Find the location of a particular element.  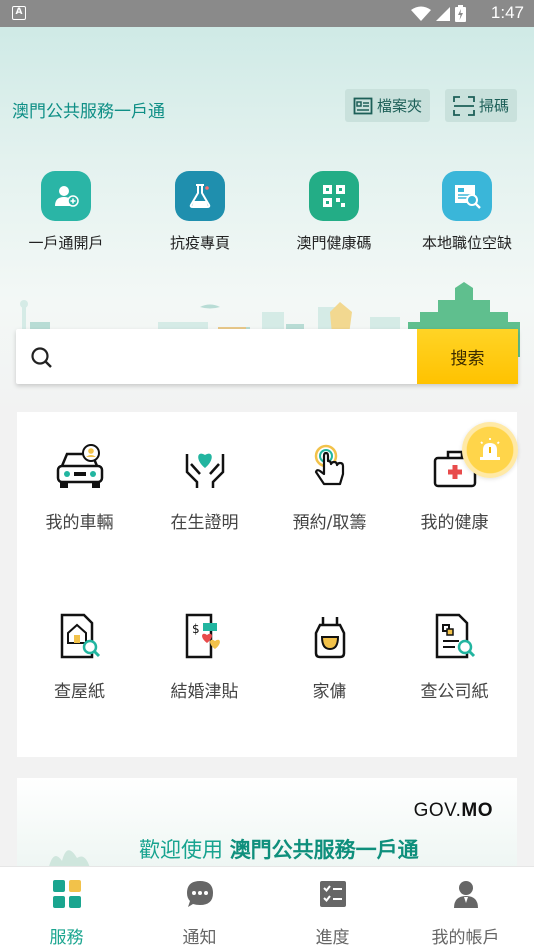

flask-icon is located at coordinates (200, 196).